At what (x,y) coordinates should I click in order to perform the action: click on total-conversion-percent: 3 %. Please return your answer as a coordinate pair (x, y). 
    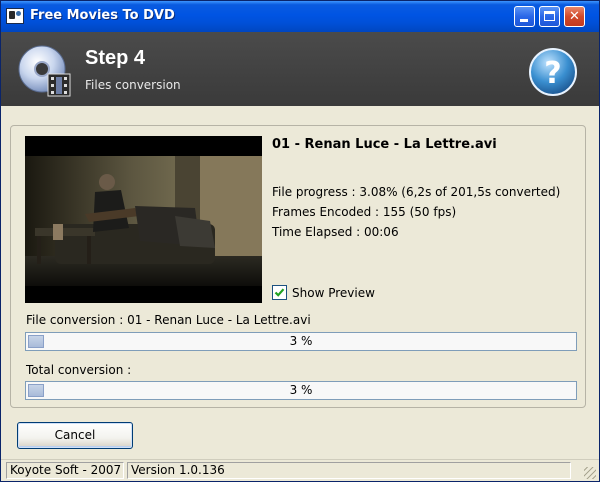
    Looking at the image, I should click on (301, 390).